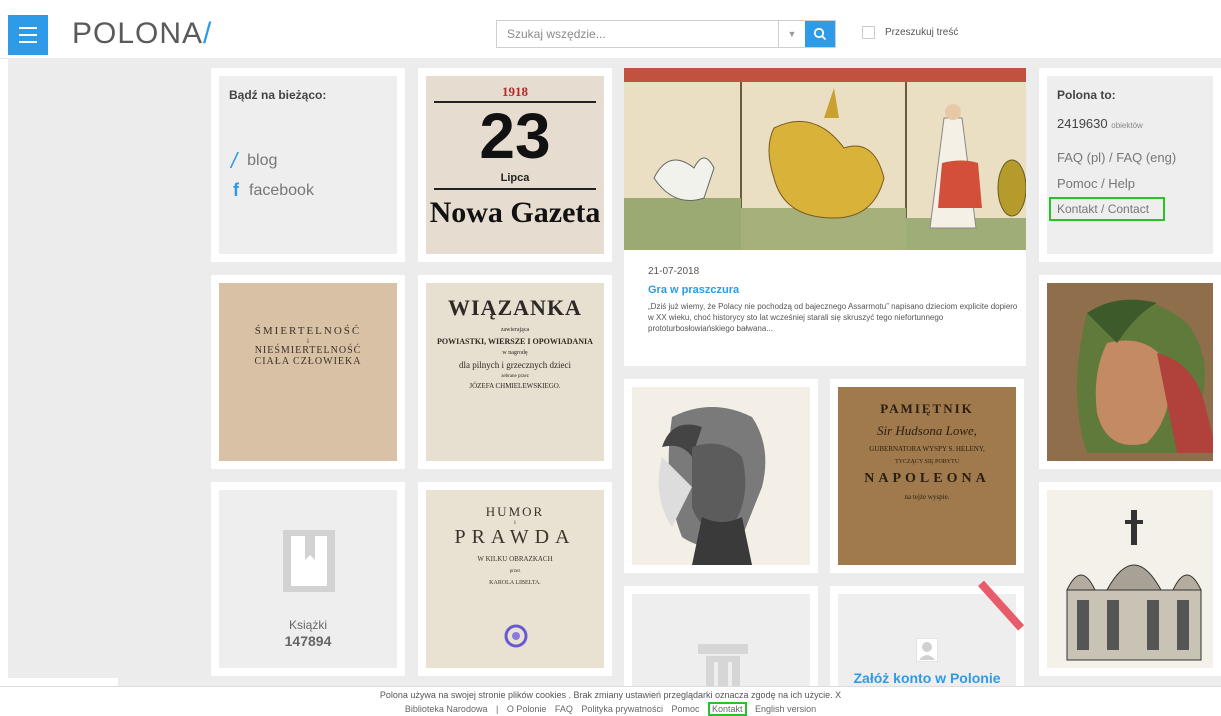  What do you see at coordinates (63, 682) in the screenshot?
I see `scrollbar-stub` at bounding box center [63, 682].